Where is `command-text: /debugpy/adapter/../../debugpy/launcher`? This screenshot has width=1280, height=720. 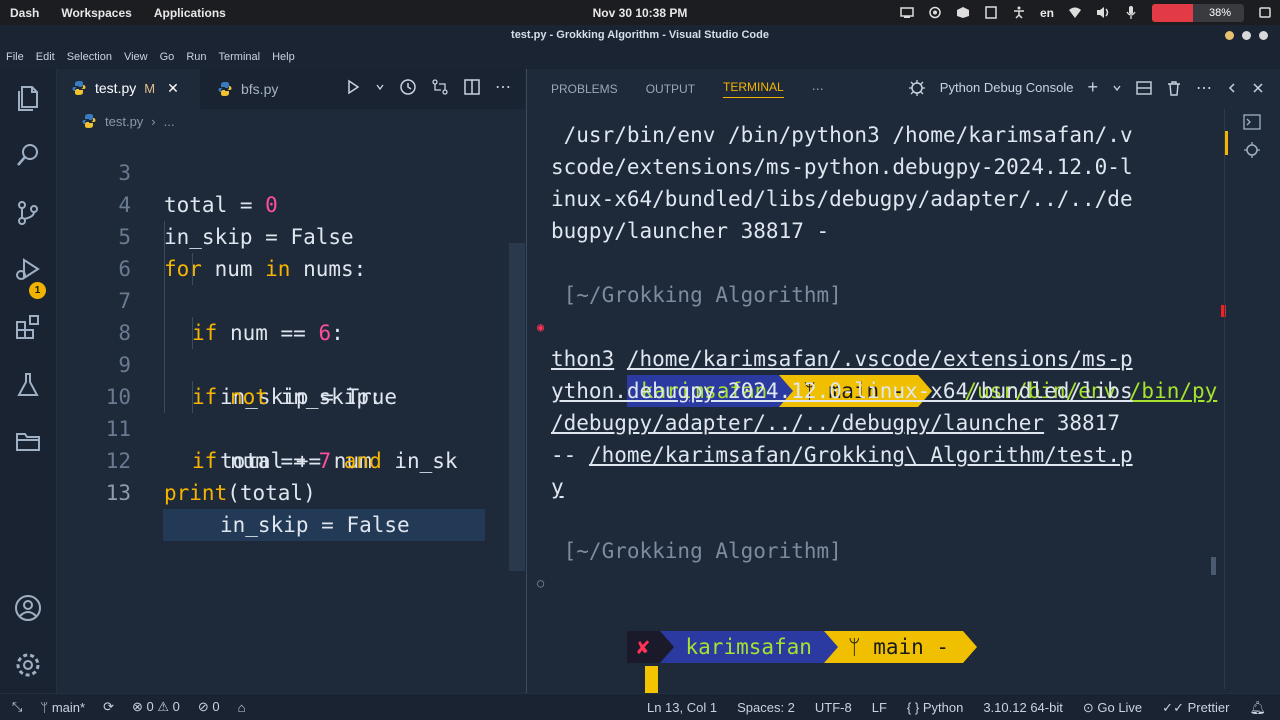
command-text: /debugpy/adapter/../../debugpy/launcher is located at coordinates (798, 423).